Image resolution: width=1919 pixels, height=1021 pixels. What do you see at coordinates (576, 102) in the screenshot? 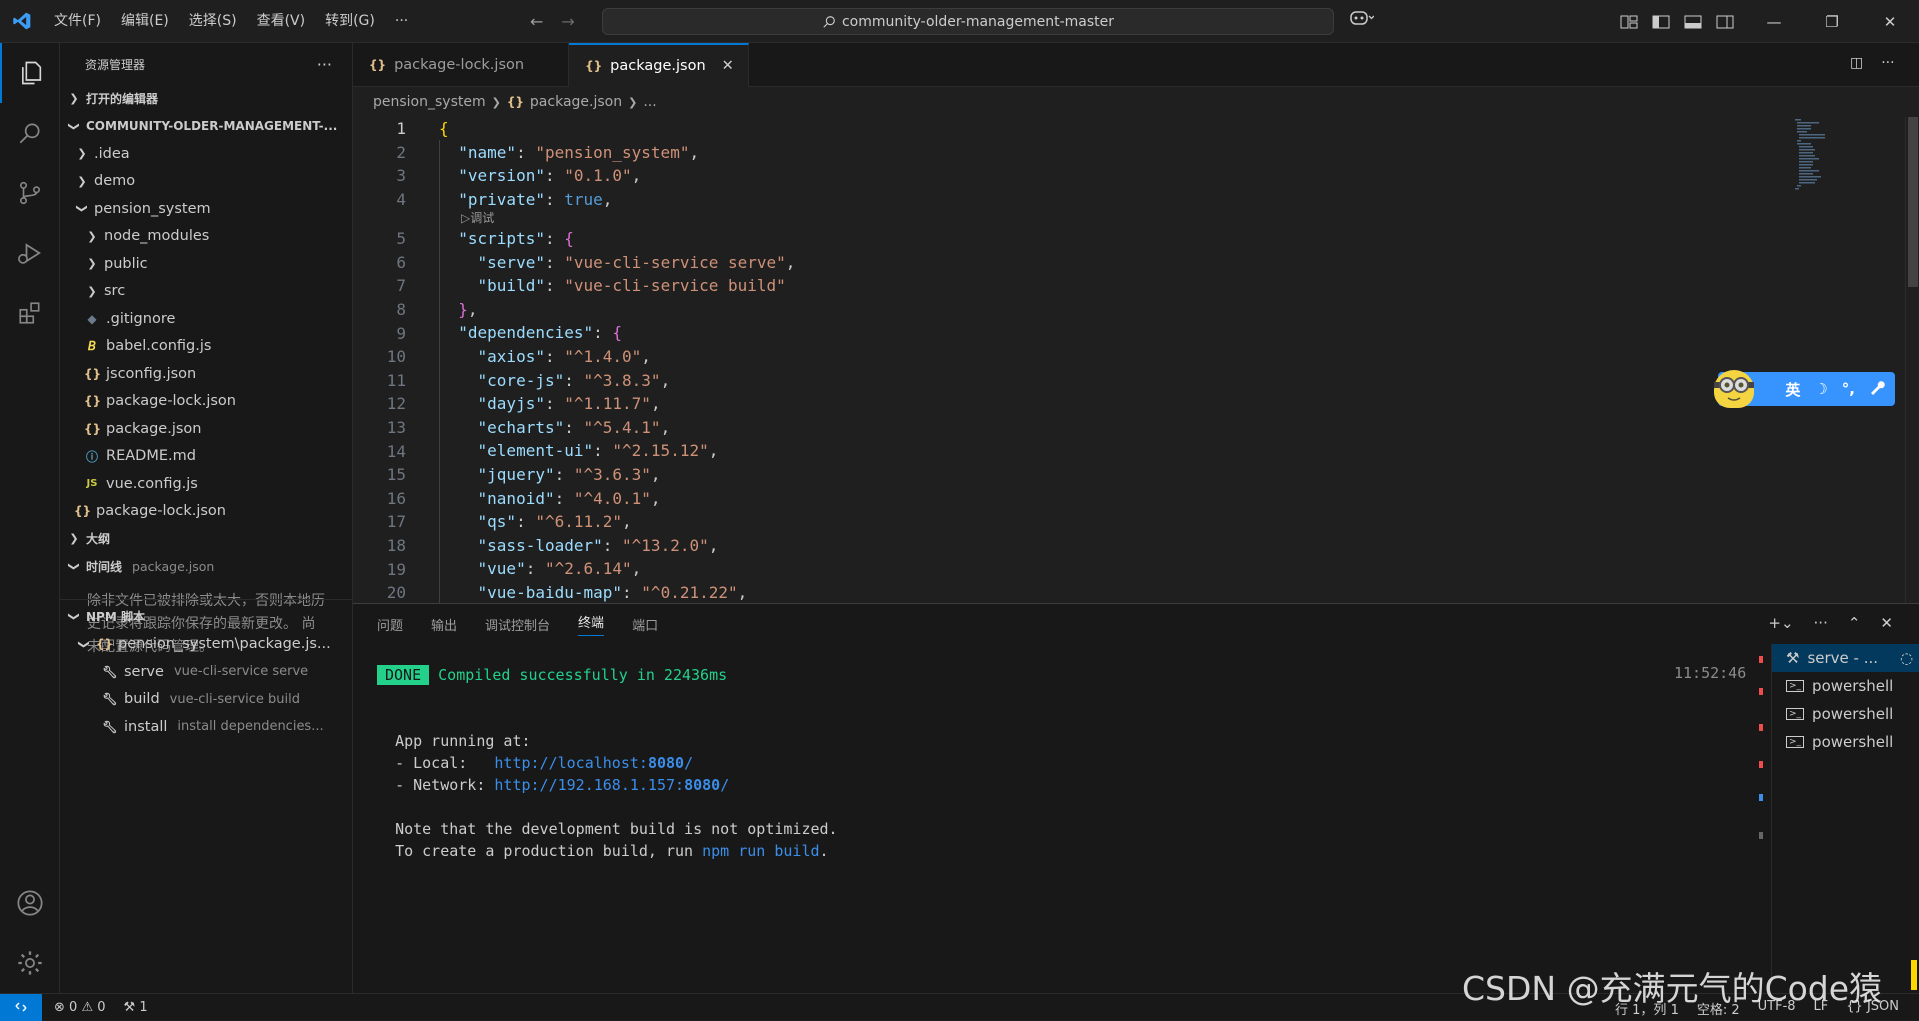
I see `breadcrumb-file: package.json` at bounding box center [576, 102].